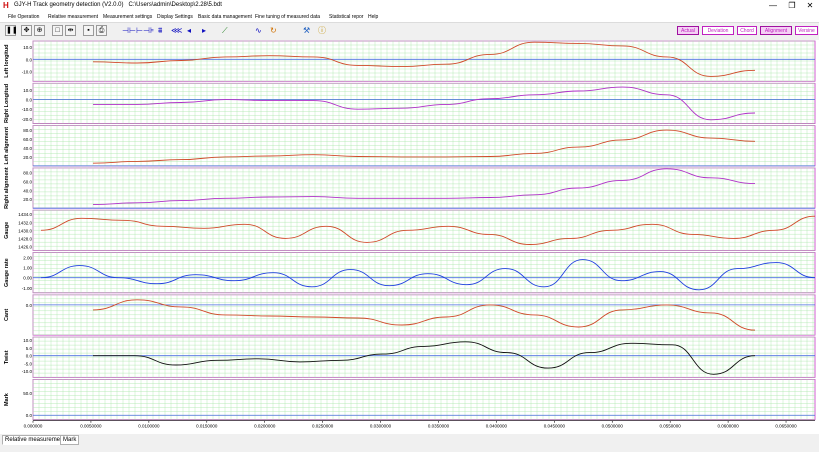  What do you see at coordinates (381, 426) in the screenshot?
I see `xtick-label: 0.0300000` at bounding box center [381, 426].